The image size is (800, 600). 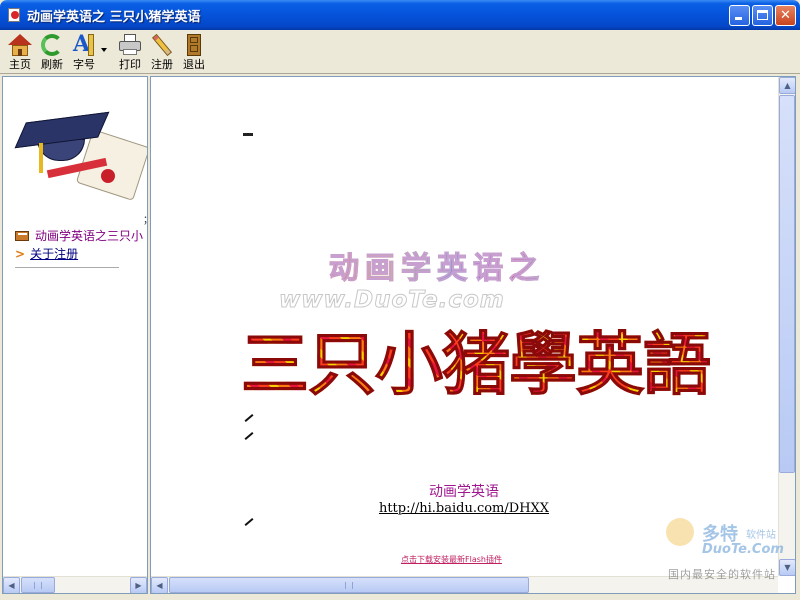 What do you see at coordinates (787, 284) in the screenshot?
I see `content-vertical-scroll-thumb` at bounding box center [787, 284].